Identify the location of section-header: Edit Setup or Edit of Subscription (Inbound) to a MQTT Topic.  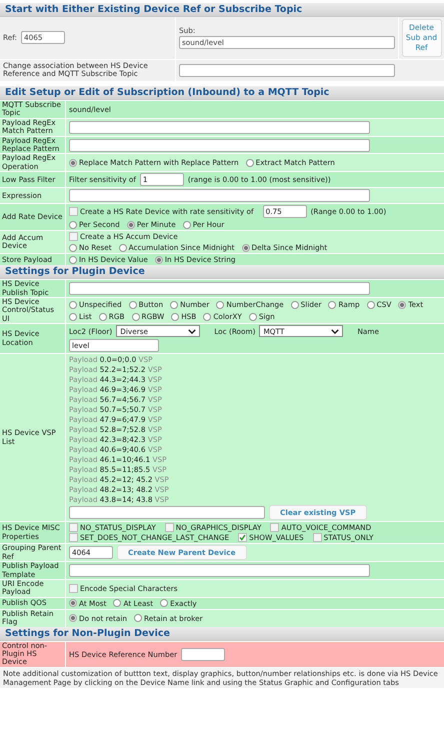
(222, 93).